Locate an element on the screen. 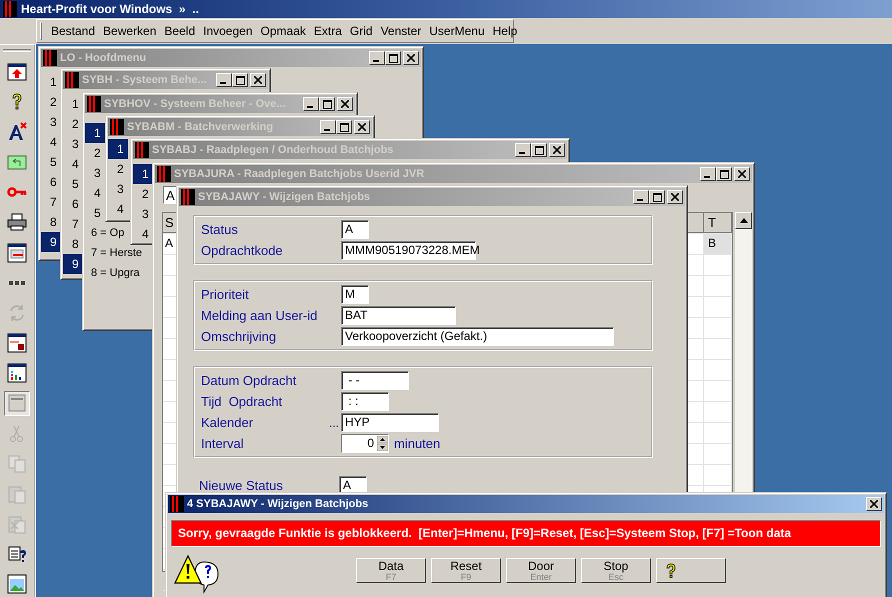 This screenshot has width=892, height=597. field-label: Opdrachtkode is located at coordinates (242, 250).